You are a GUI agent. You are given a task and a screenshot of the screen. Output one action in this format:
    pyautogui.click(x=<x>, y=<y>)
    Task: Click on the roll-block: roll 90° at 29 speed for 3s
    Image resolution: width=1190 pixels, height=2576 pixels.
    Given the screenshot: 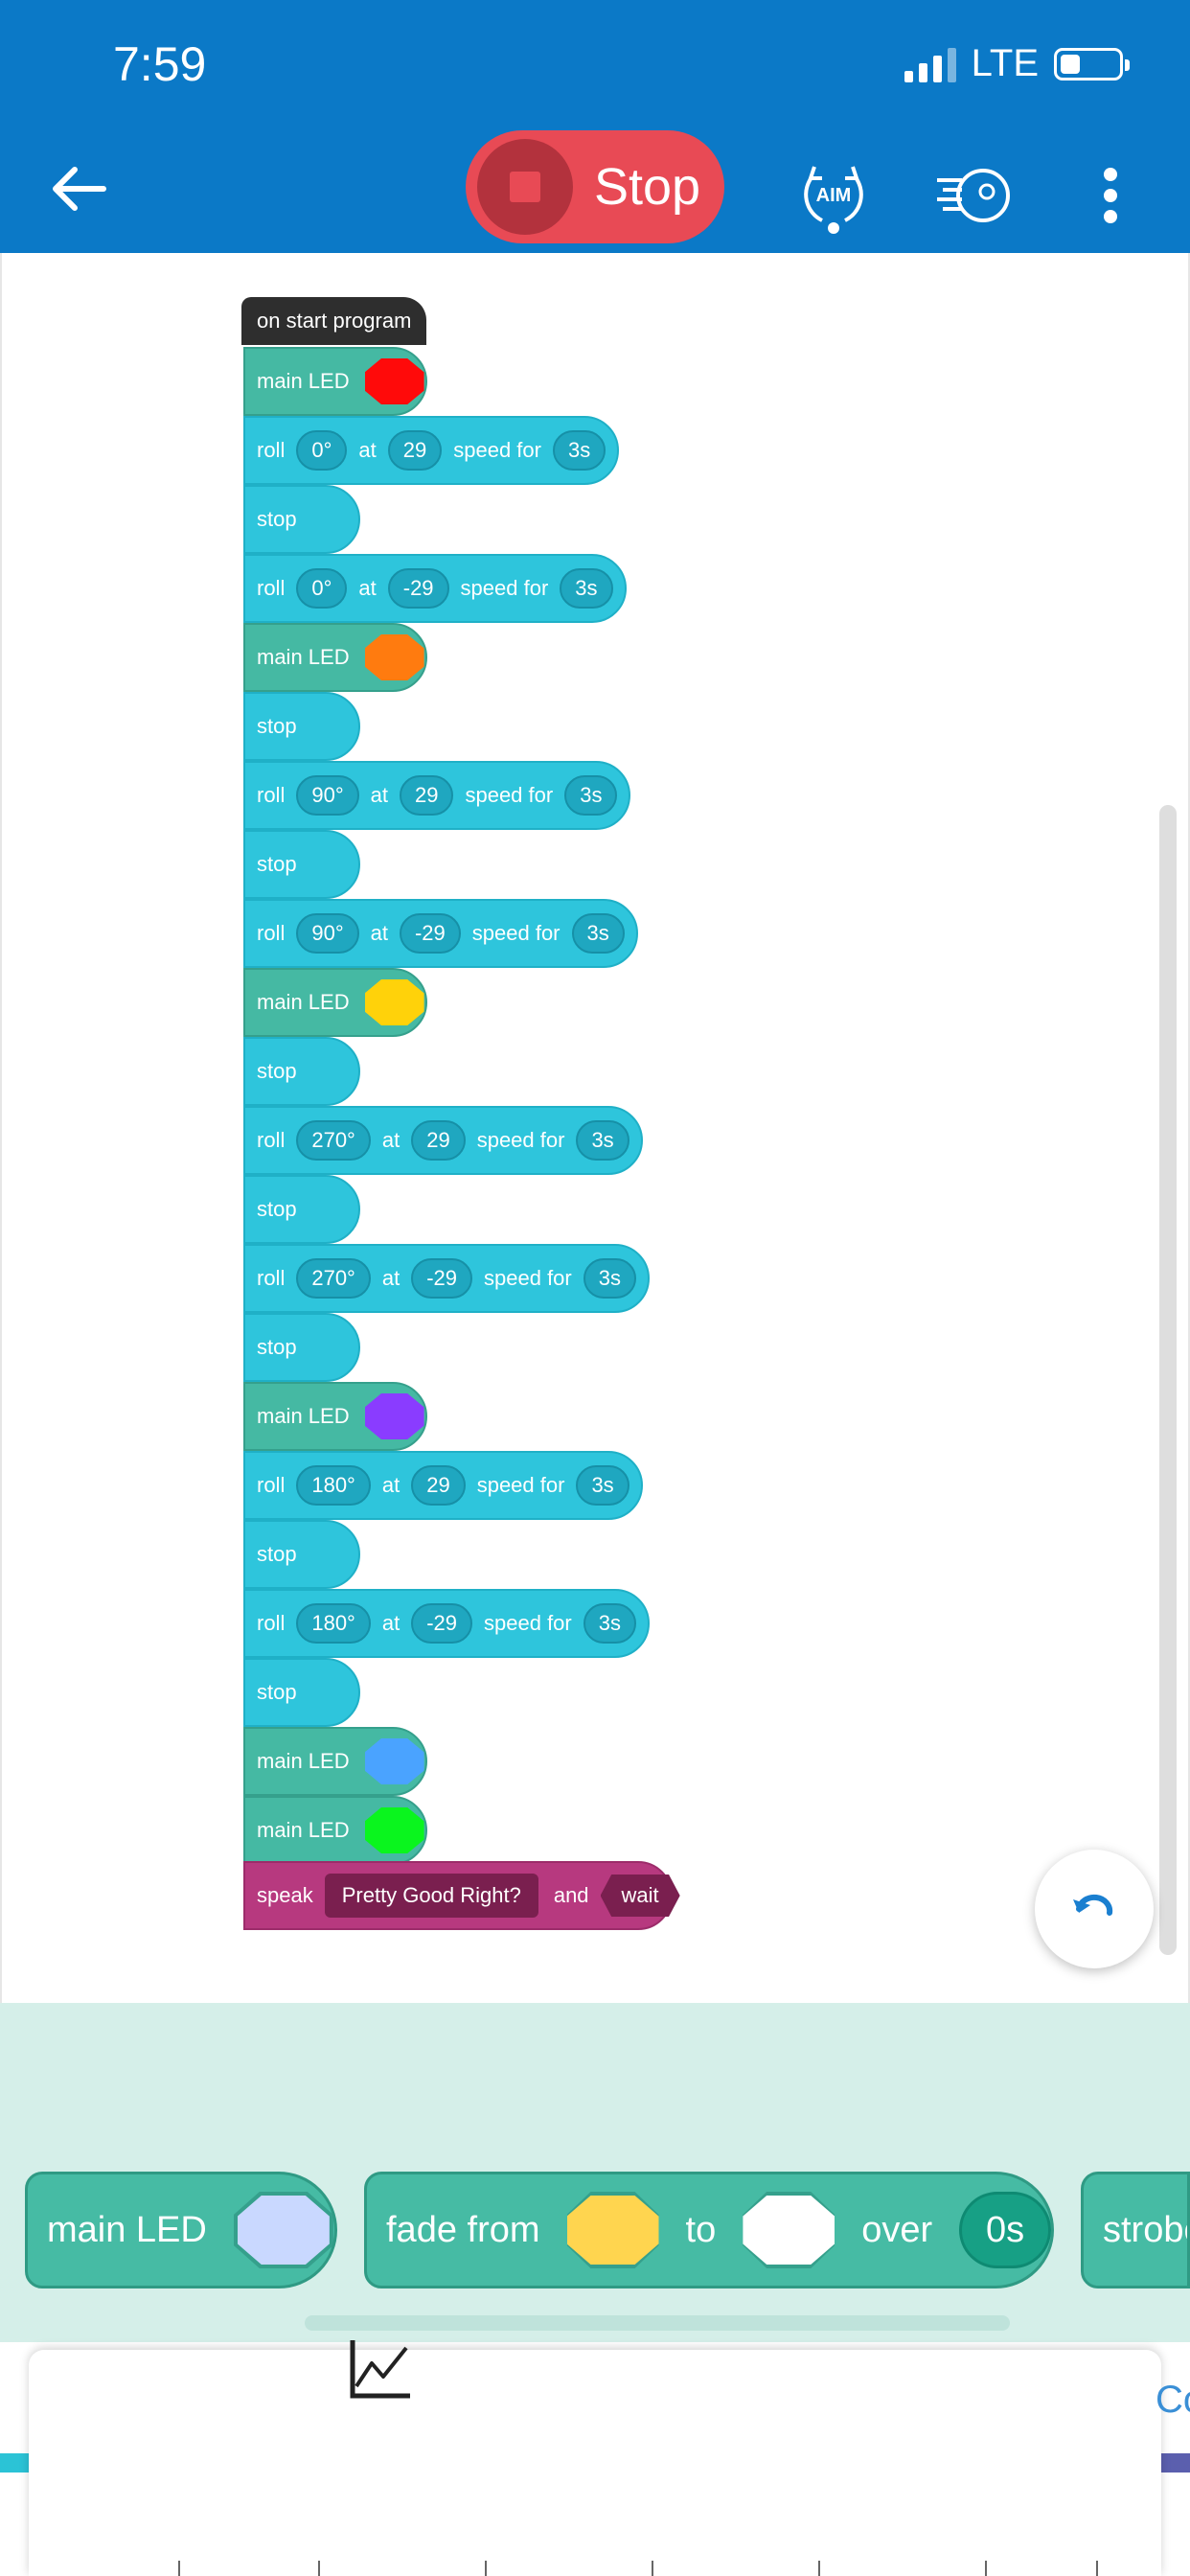 What is the action you would take?
    pyautogui.click(x=437, y=795)
    